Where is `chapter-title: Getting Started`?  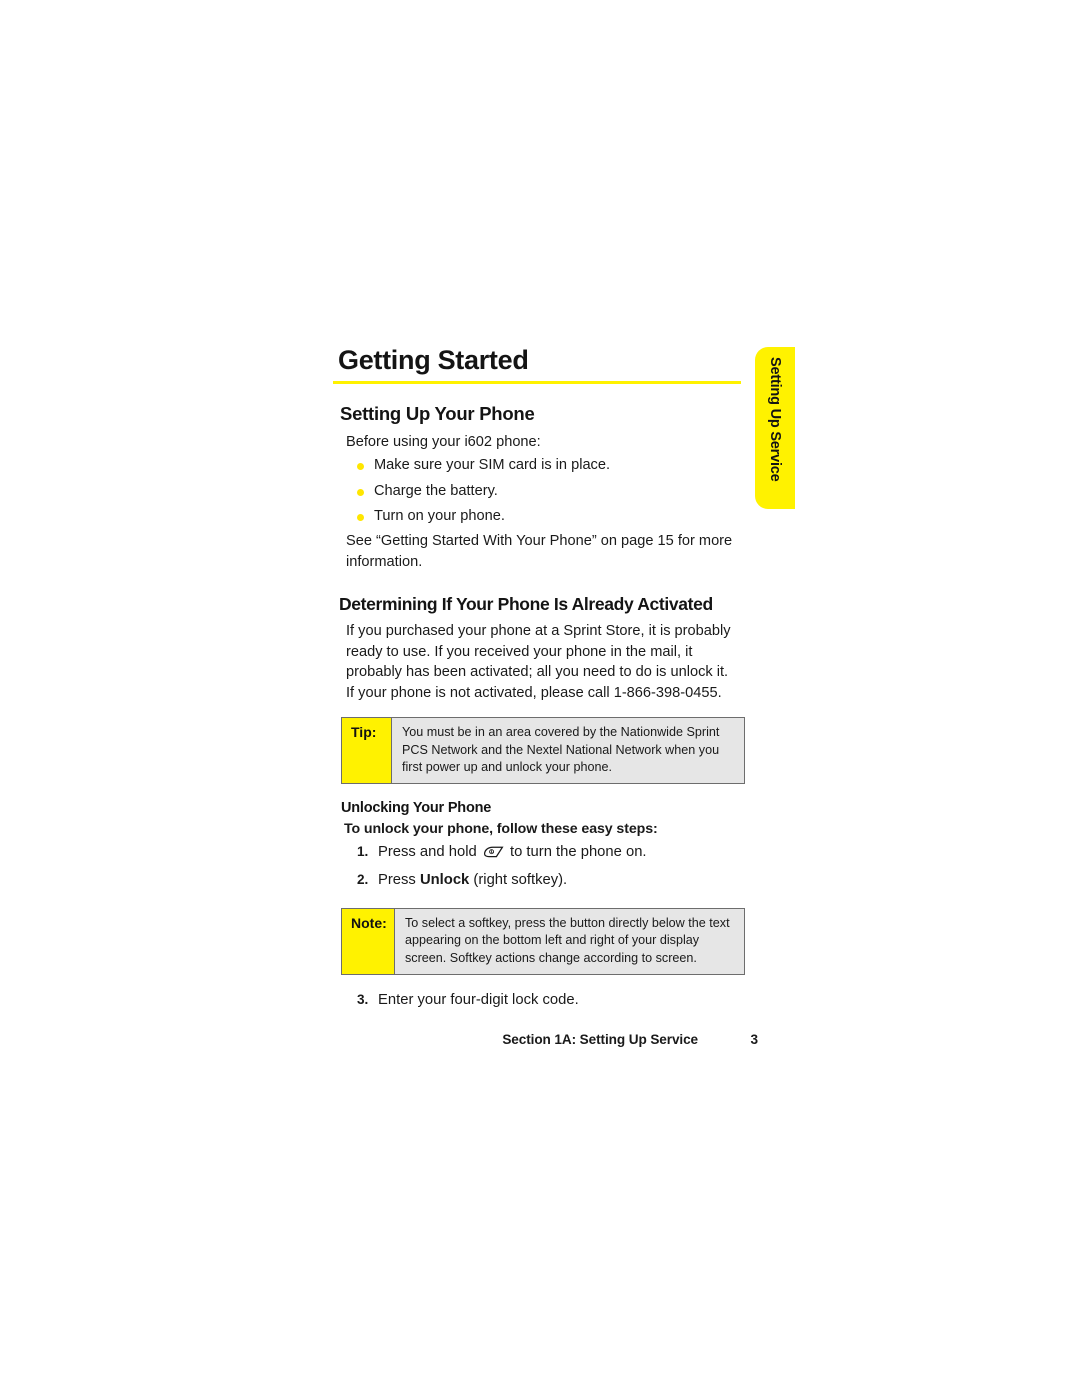 chapter-title: Getting Started is located at coordinates (433, 360).